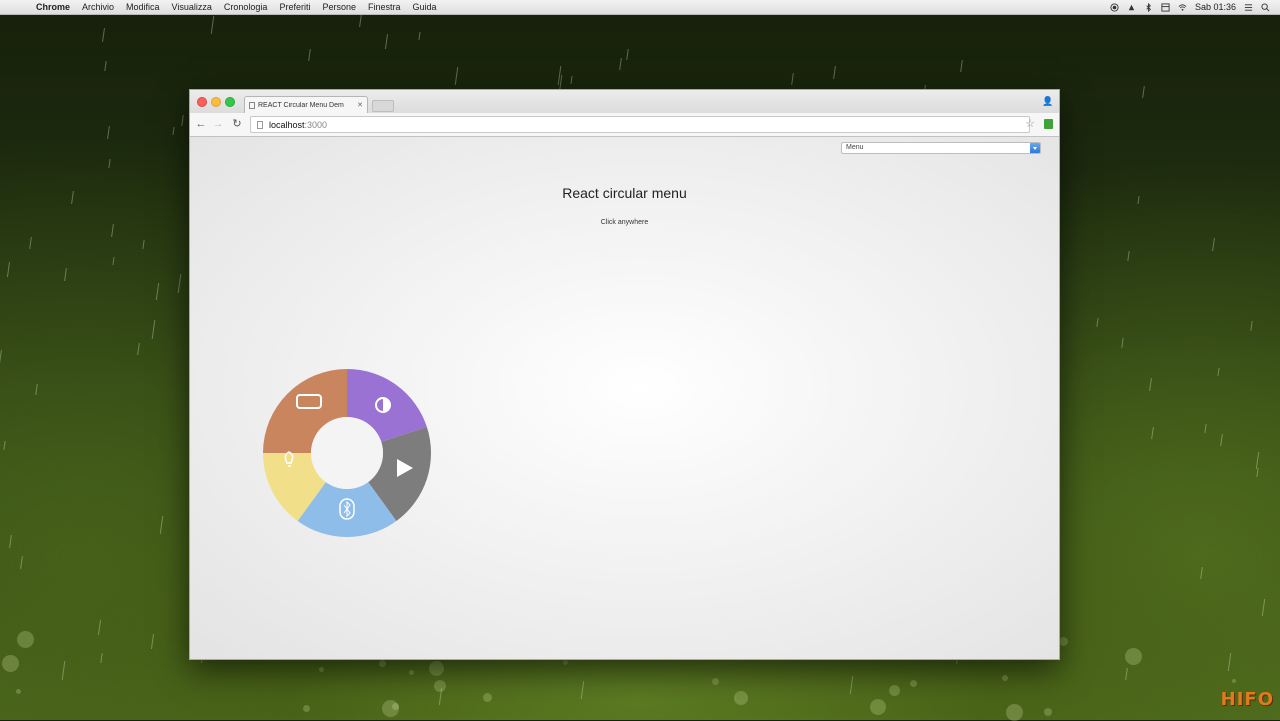 The image size is (1280, 721). What do you see at coordinates (640, 124) in the screenshot?
I see `address-bar: localhost:3000` at bounding box center [640, 124].